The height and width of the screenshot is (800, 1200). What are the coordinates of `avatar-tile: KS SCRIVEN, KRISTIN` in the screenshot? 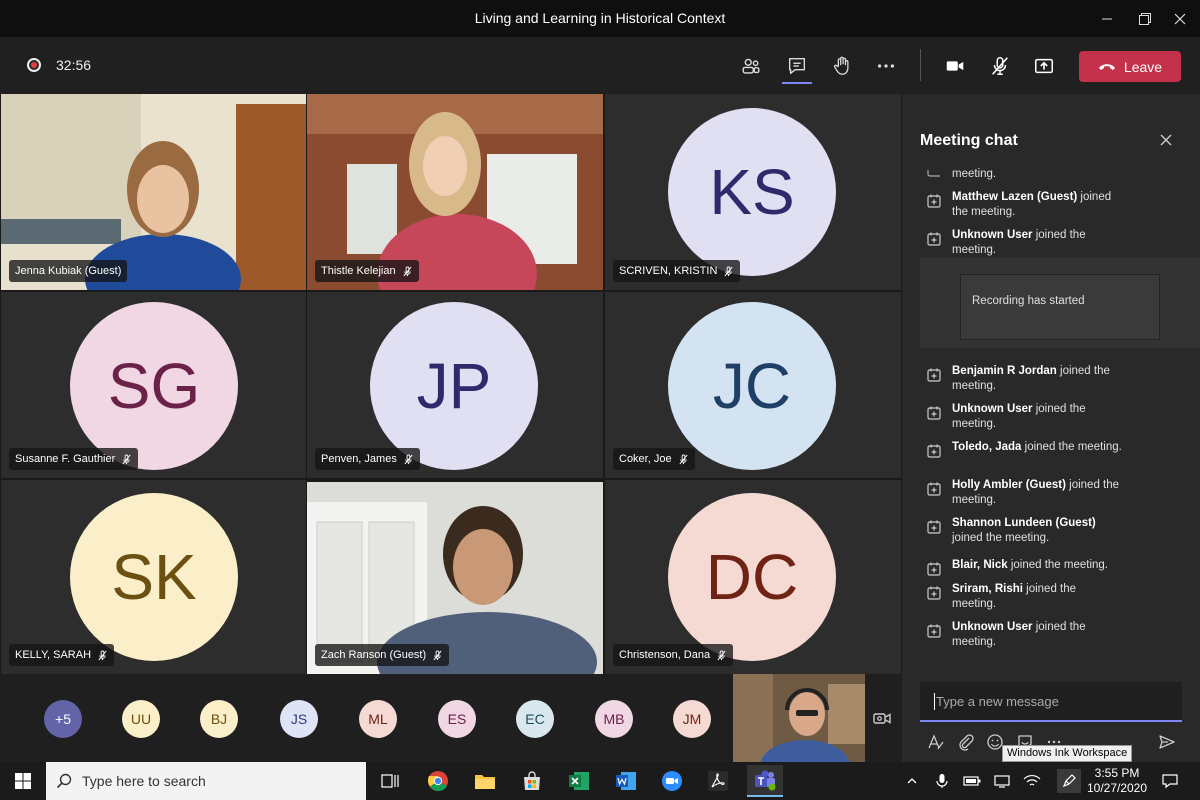 It's located at (753, 192).